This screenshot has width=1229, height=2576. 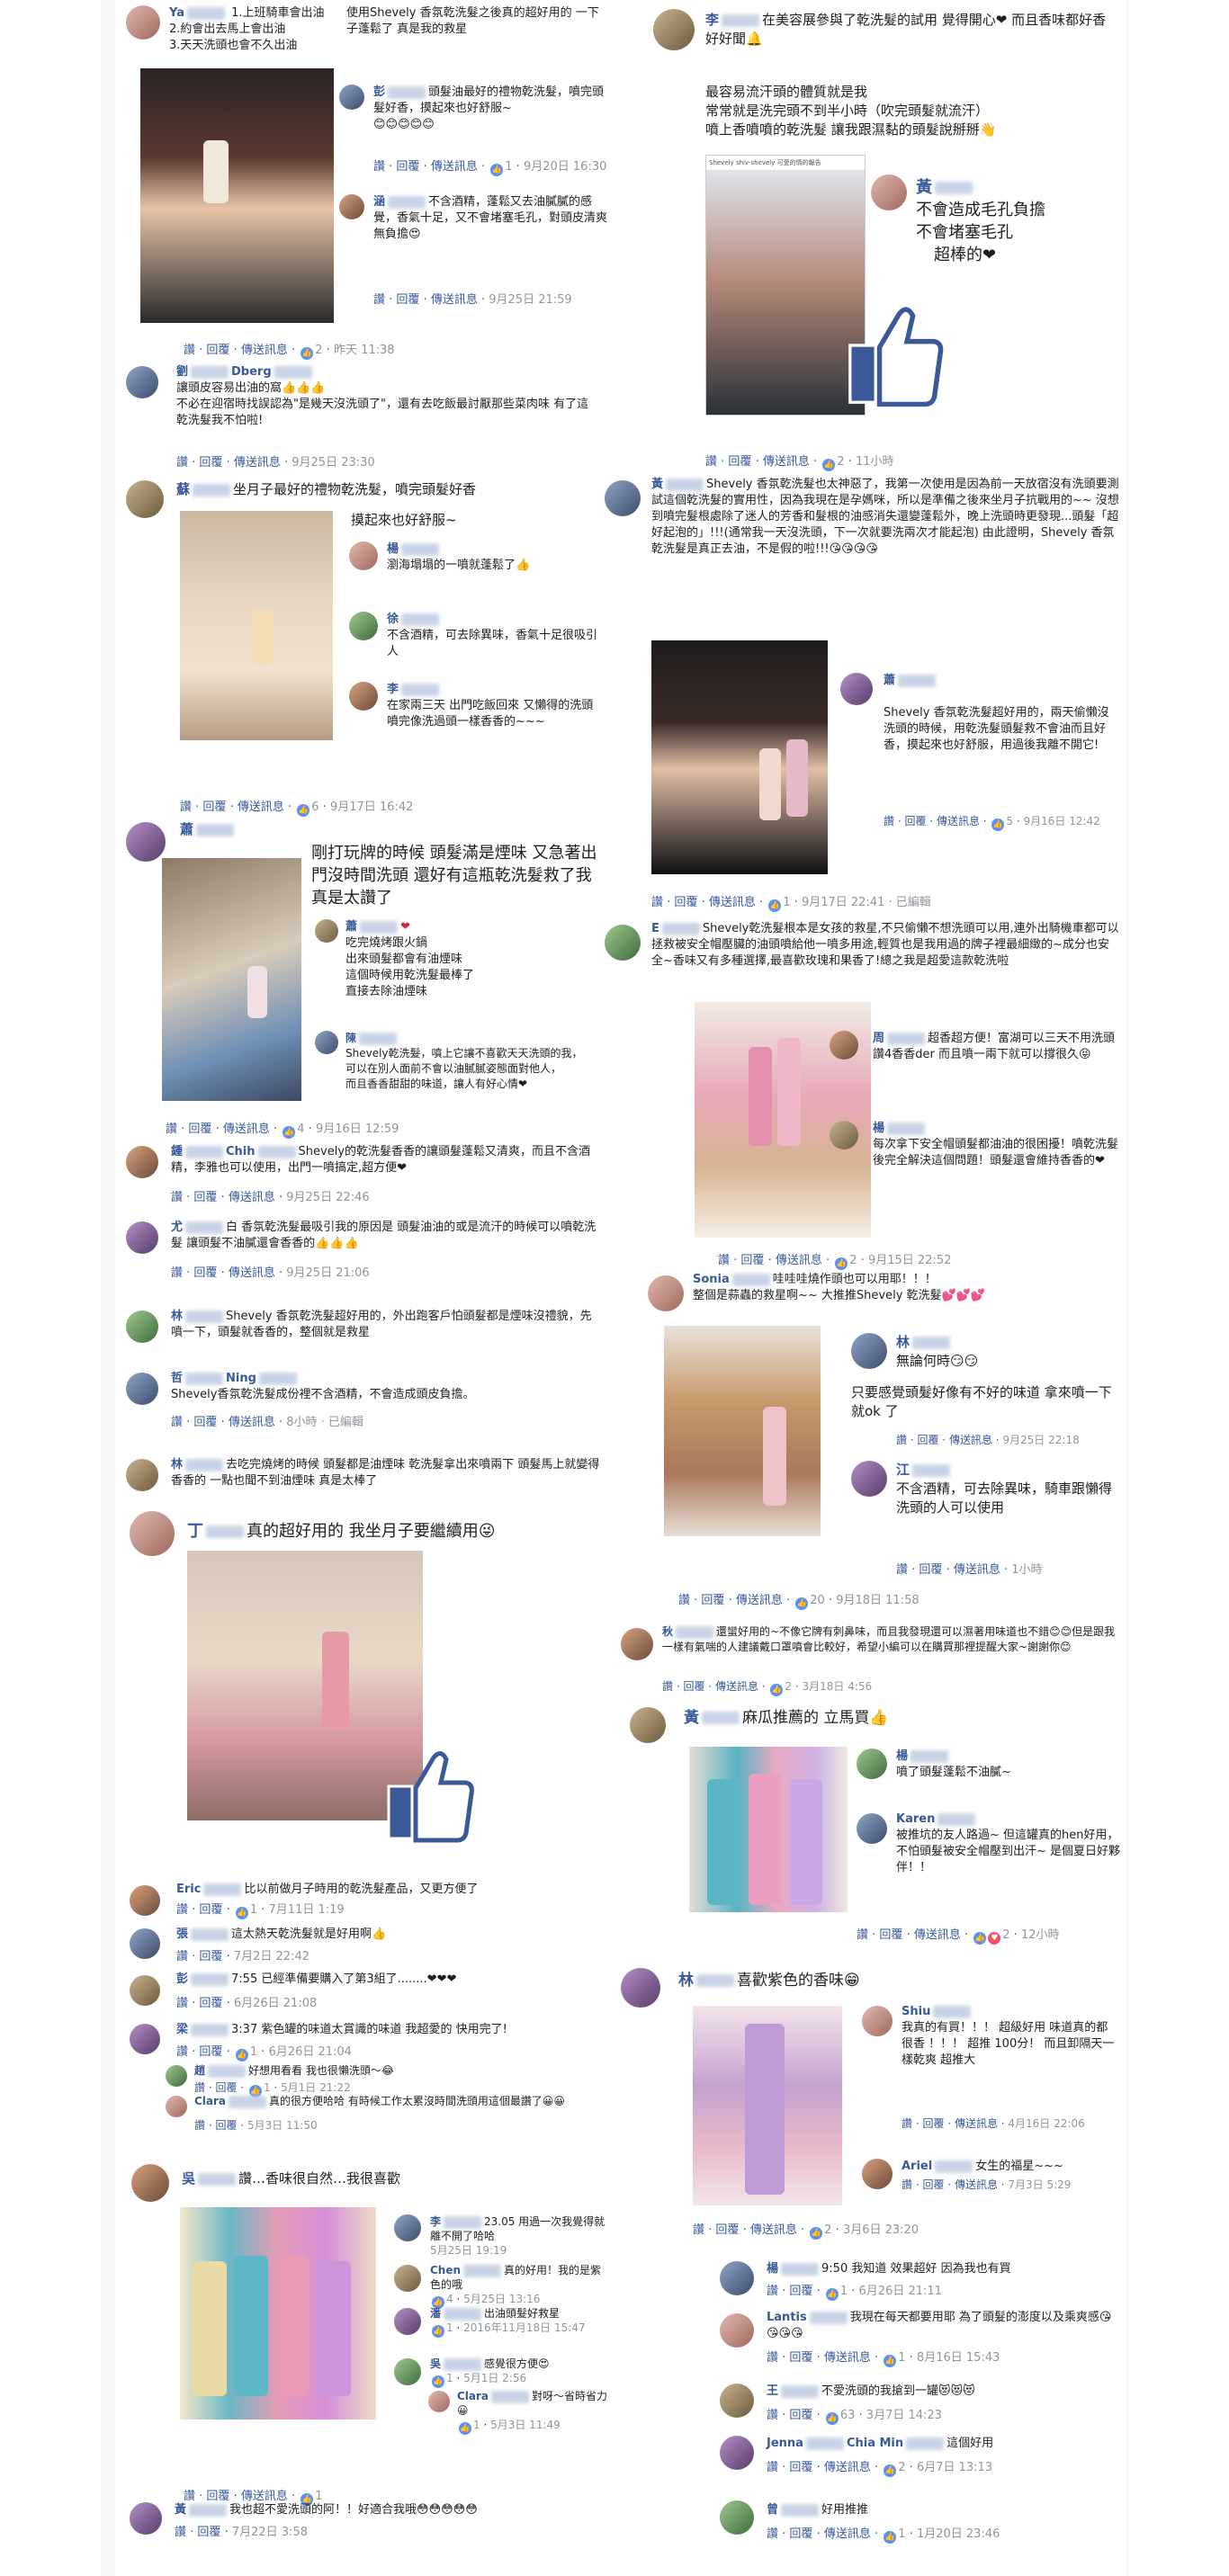 I want to click on commenter-name: Chia Min, so click(x=875, y=2443).